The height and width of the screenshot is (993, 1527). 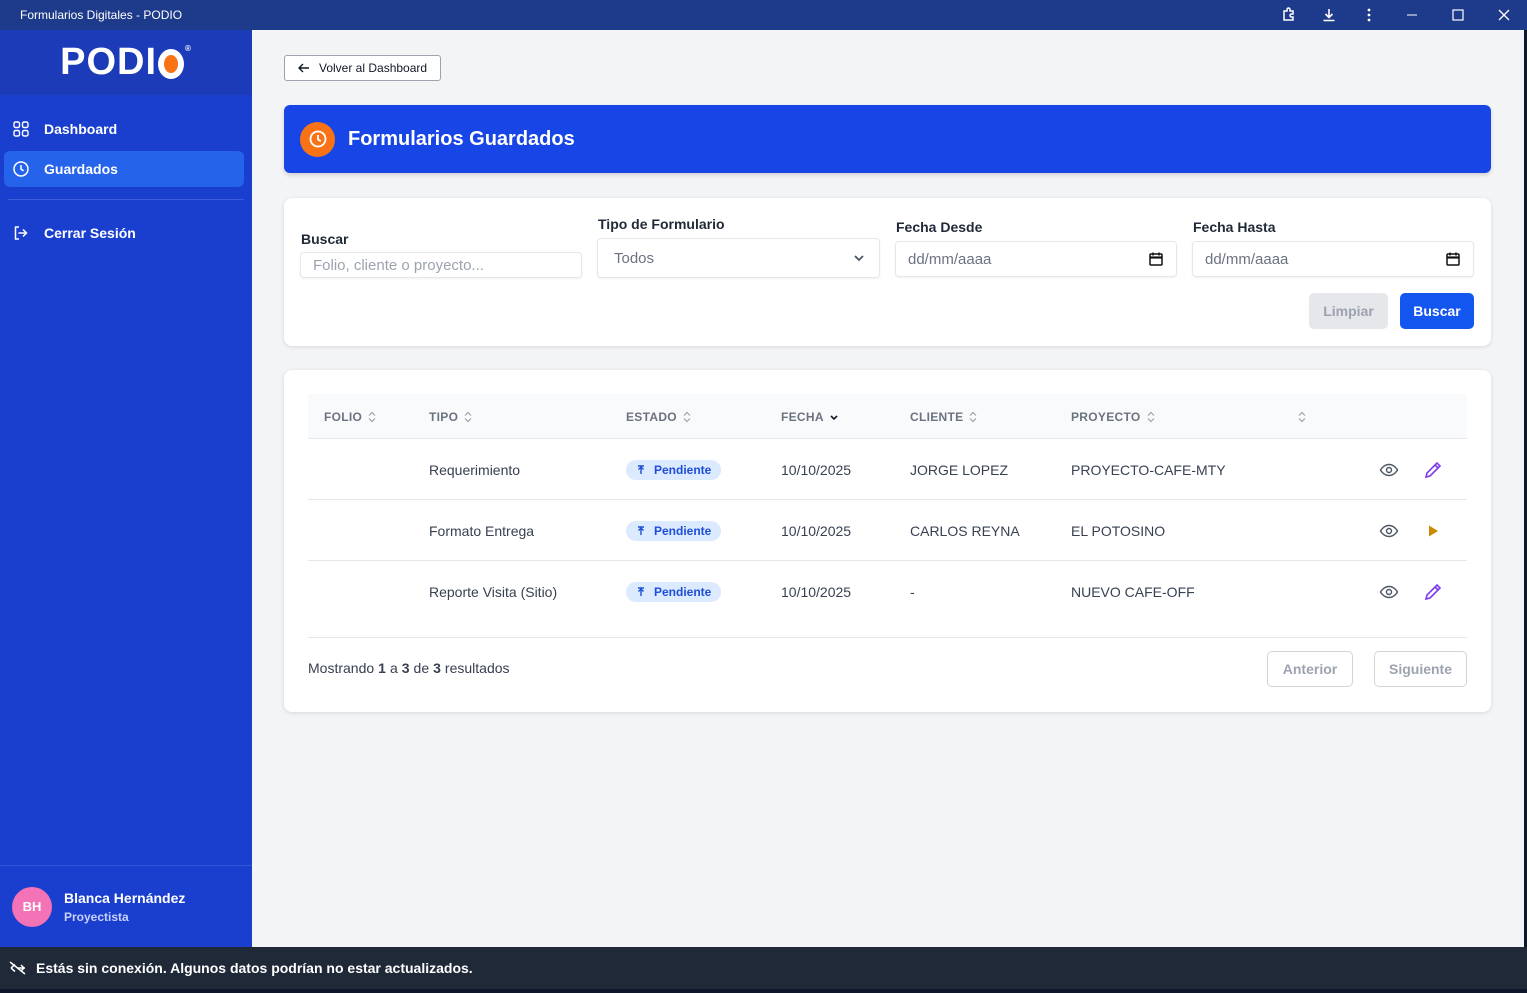 What do you see at coordinates (343, 416) in the screenshot?
I see `column-label: FOLIO` at bounding box center [343, 416].